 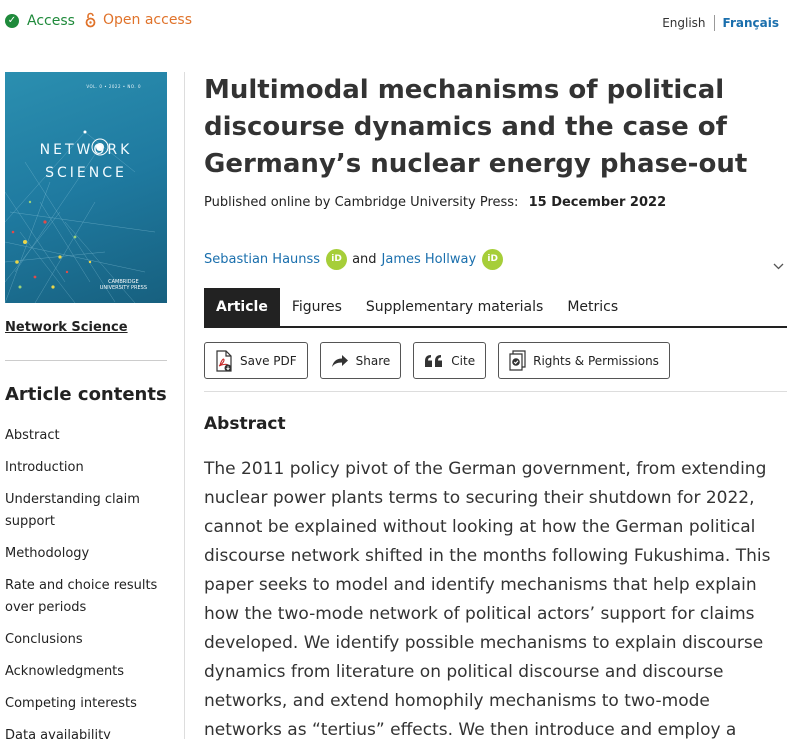 What do you see at coordinates (85, 672) in the screenshot?
I see `contents-item-acknowledgments: Acknowledgments` at bounding box center [85, 672].